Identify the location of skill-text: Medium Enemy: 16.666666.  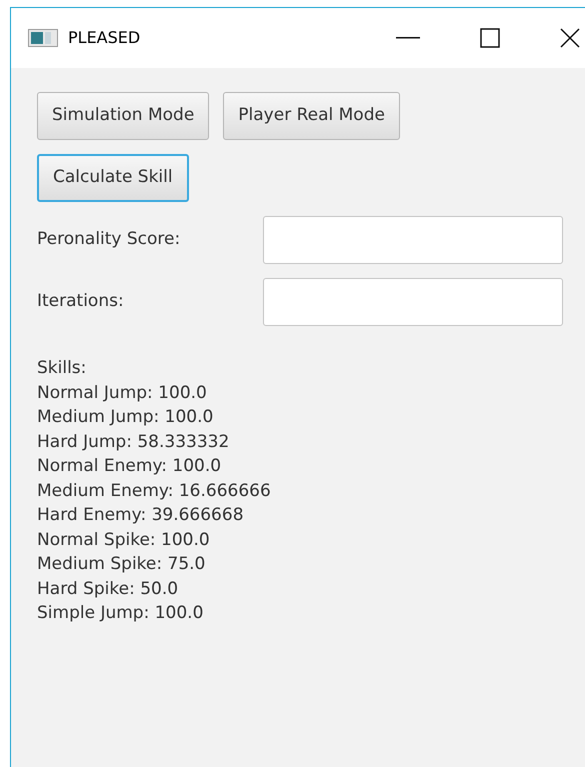
(154, 491).